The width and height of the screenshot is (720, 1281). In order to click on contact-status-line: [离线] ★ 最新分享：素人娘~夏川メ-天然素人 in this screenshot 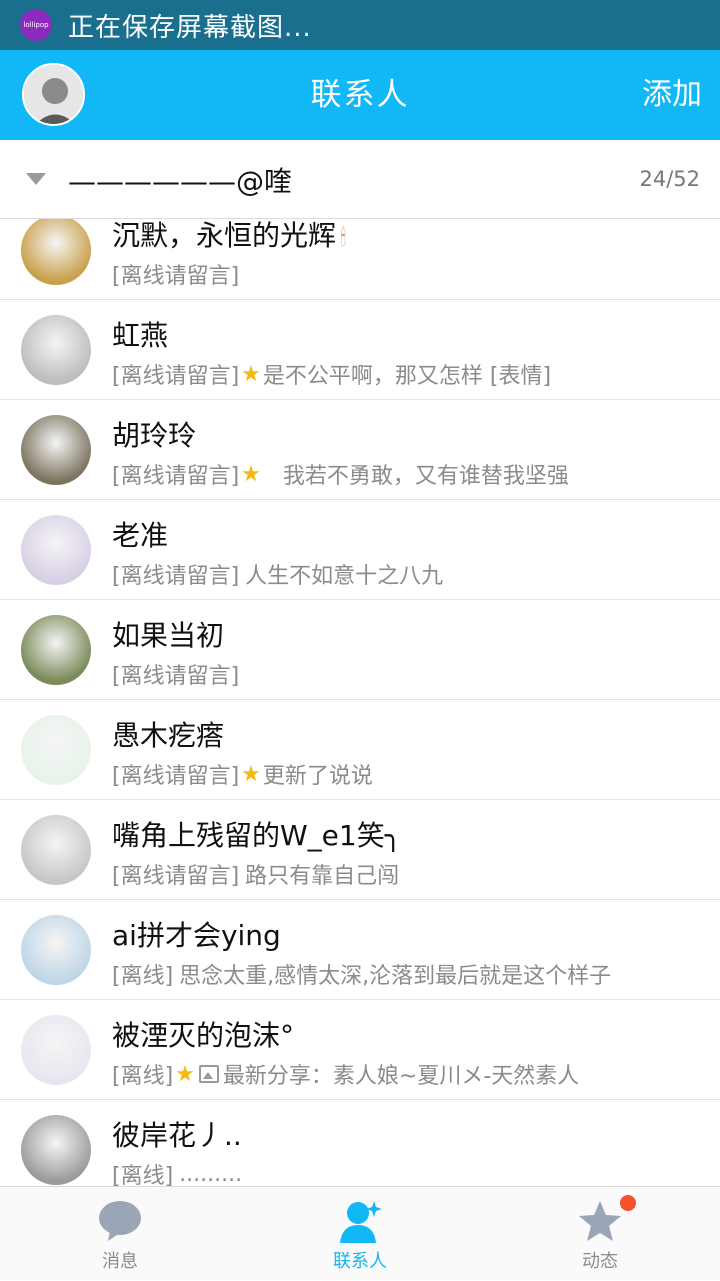, I will do `click(410, 1074)`.